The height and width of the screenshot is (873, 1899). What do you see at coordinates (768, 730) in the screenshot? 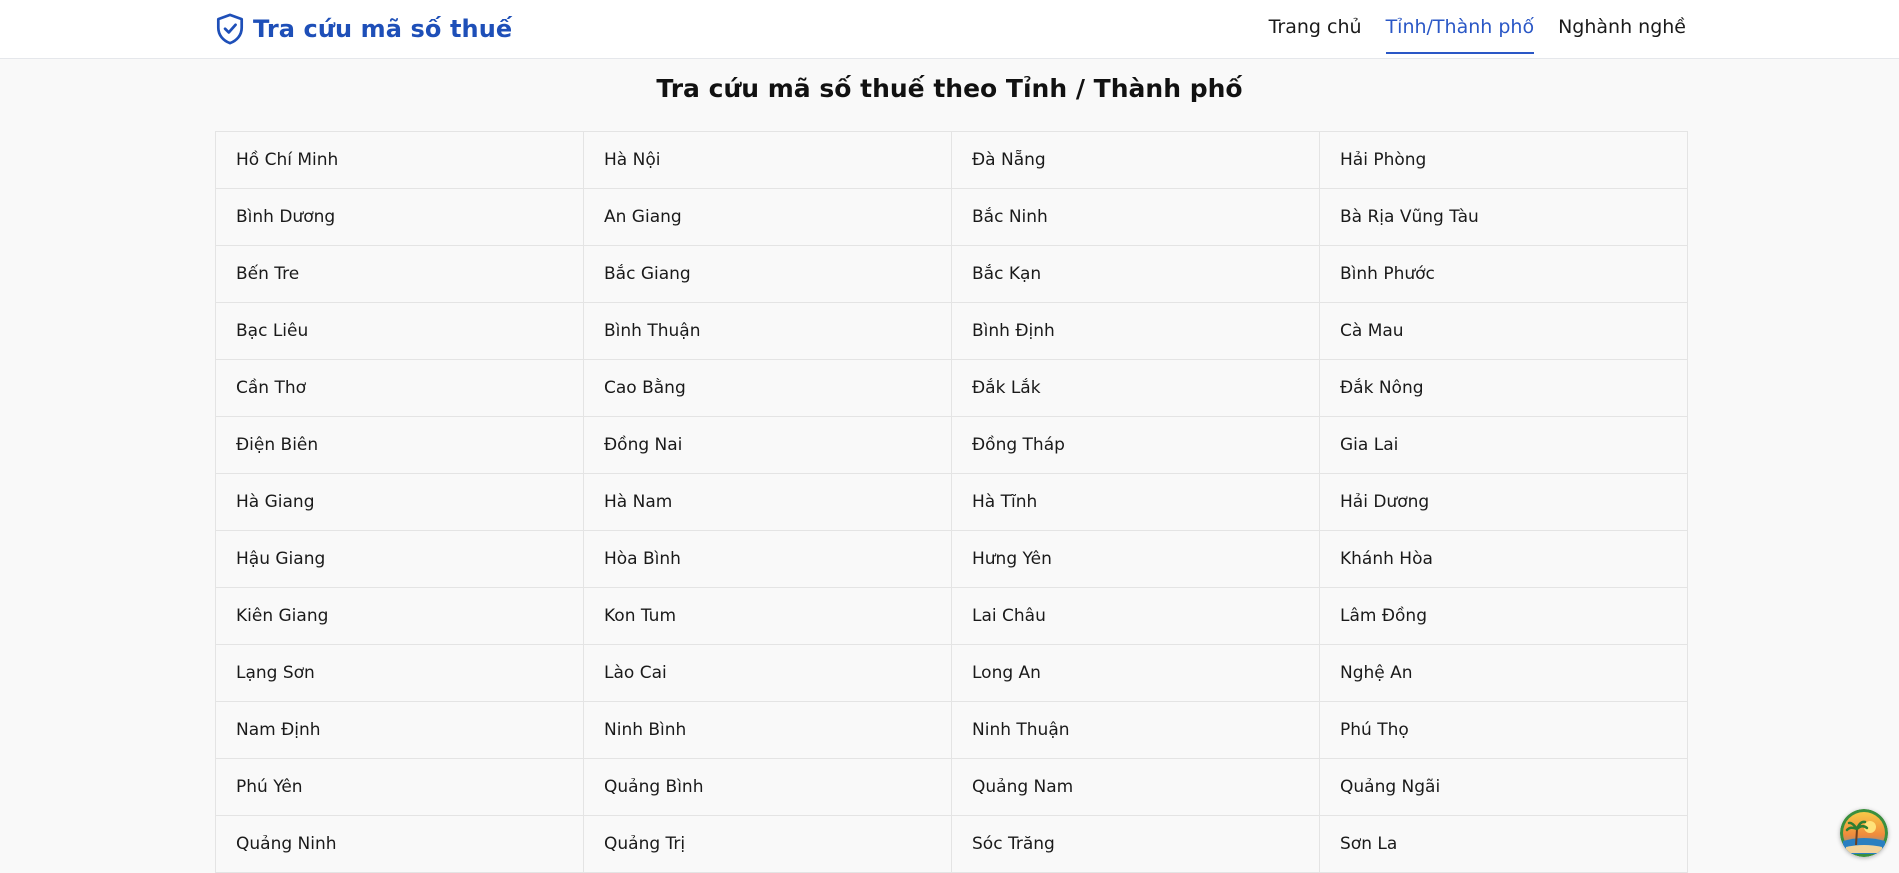
I see `province-link: Ninh Bình` at bounding box center [768, 730].